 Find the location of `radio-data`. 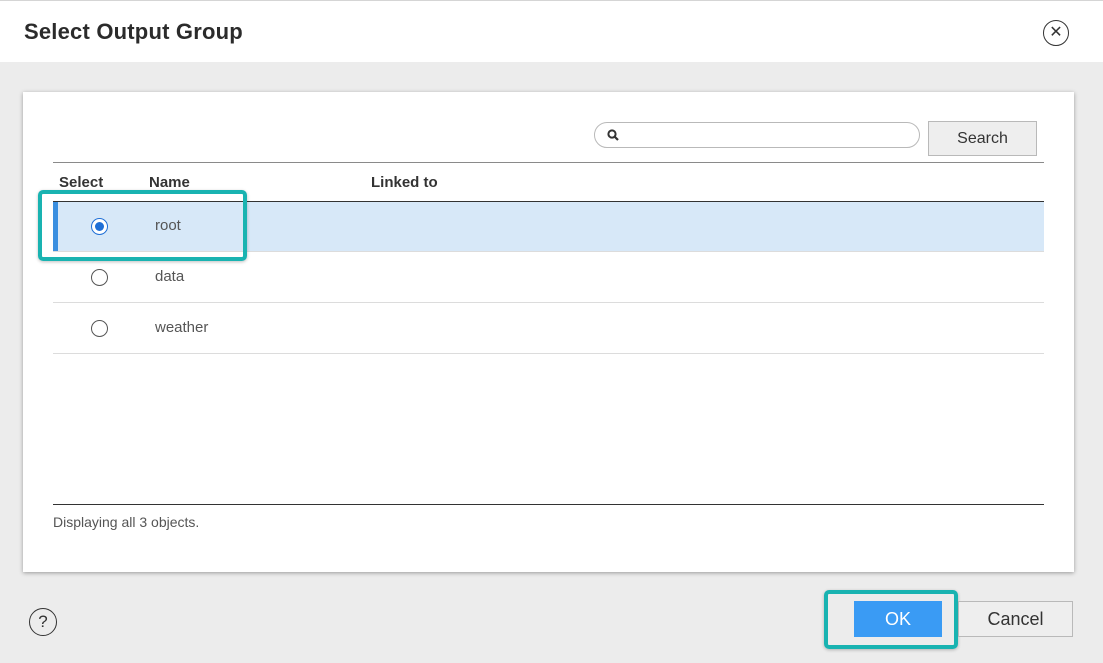

radio-data is located at coordinates (99, 277).